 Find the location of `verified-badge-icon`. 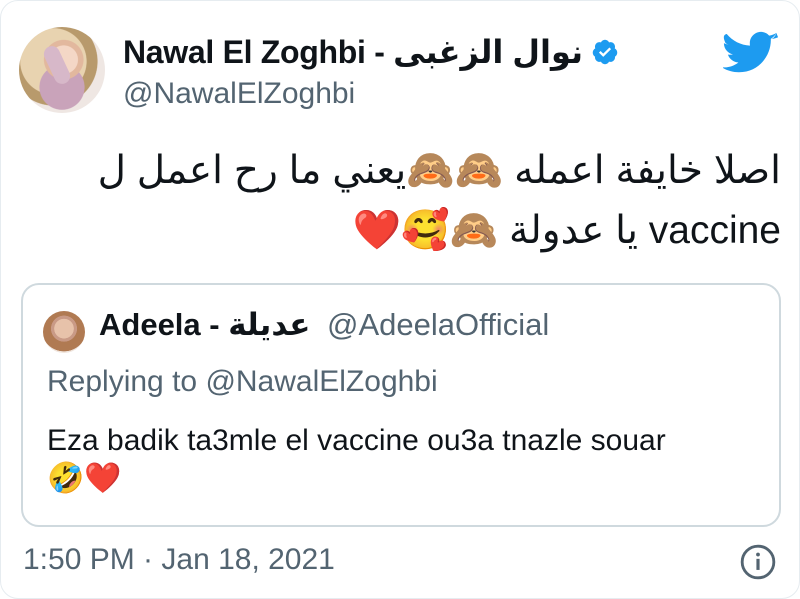

verified-badge-icon is located at coordinates (605, 52).